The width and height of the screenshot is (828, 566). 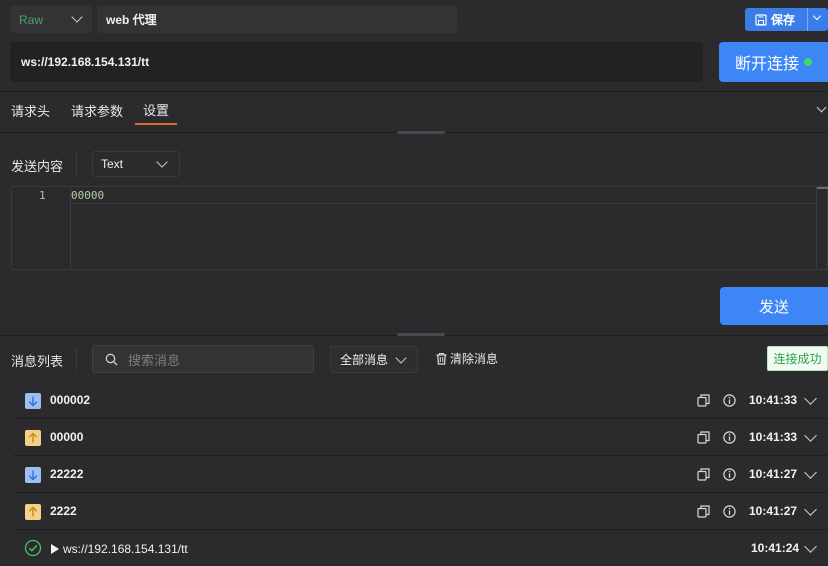 What do you see at coordinates (808, 62) in the screenshot?
I see `connection-status-dot` at bounding box center [808, 62].